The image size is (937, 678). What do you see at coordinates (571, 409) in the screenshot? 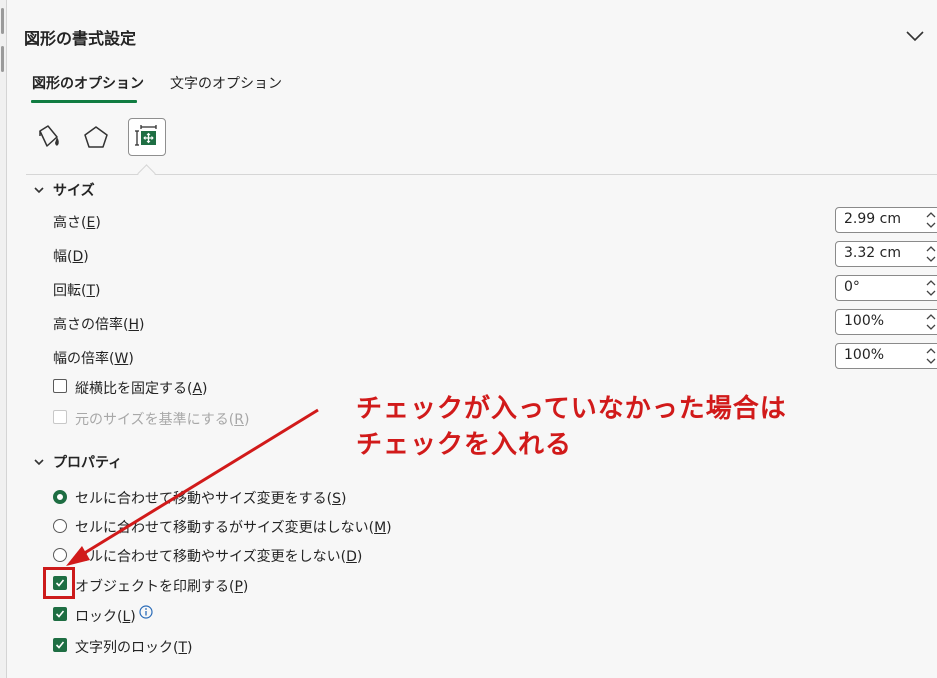
I see `annotation-text-line1: チェックが入っていなかった場合は` at bounding box center [571, 409].